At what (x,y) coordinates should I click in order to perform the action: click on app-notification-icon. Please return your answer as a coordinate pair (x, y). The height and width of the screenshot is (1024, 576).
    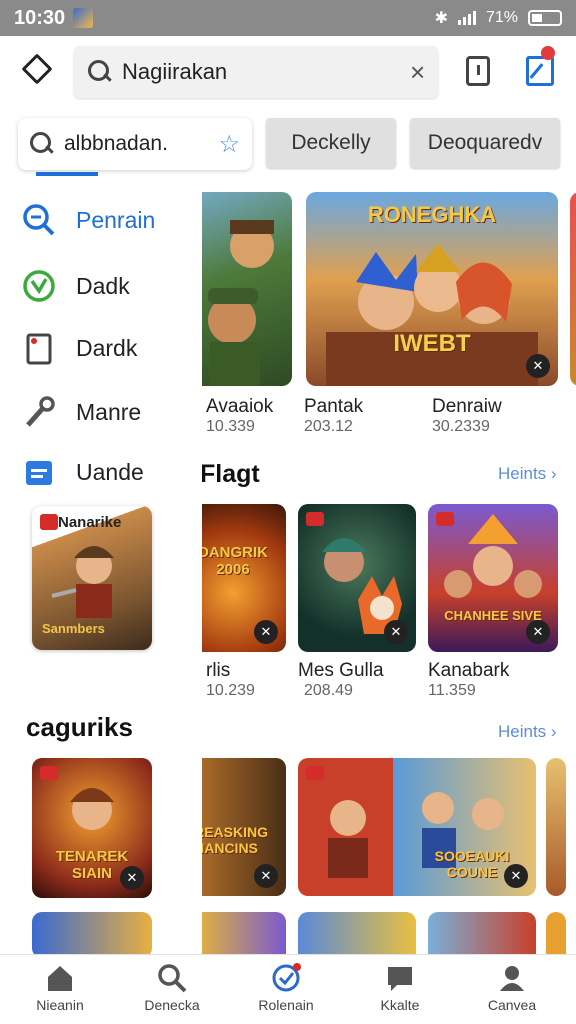
    Looking at the image, I should click on (83, 18).